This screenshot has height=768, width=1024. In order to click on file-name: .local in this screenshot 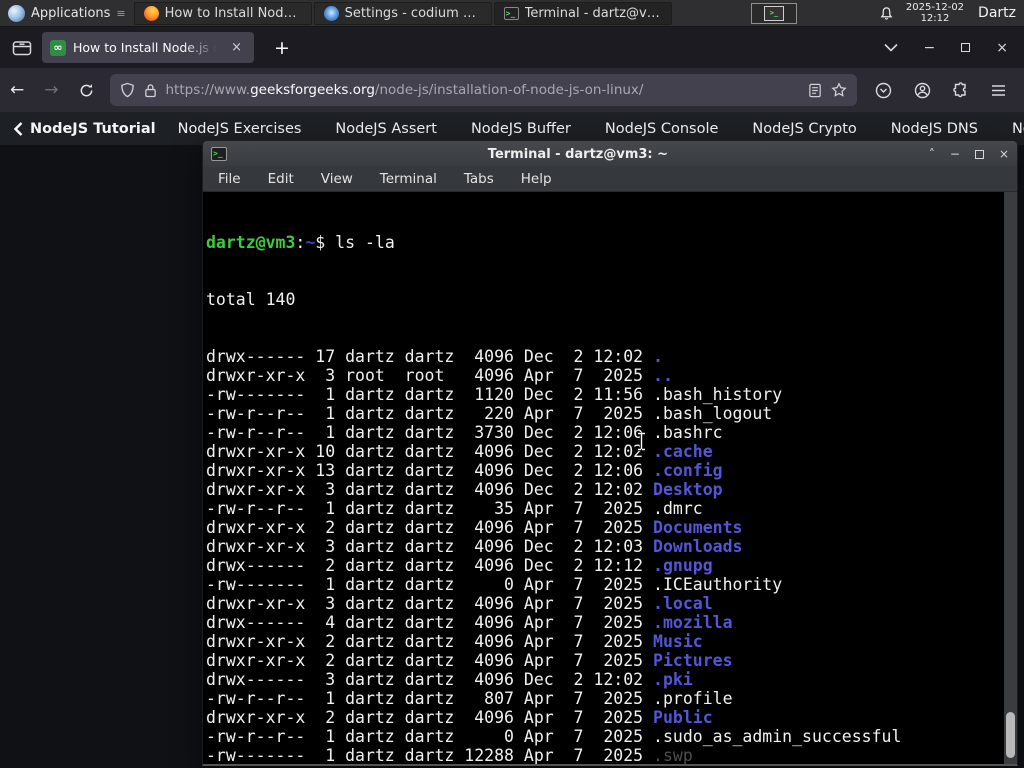, I will do `click(683, 603)`.